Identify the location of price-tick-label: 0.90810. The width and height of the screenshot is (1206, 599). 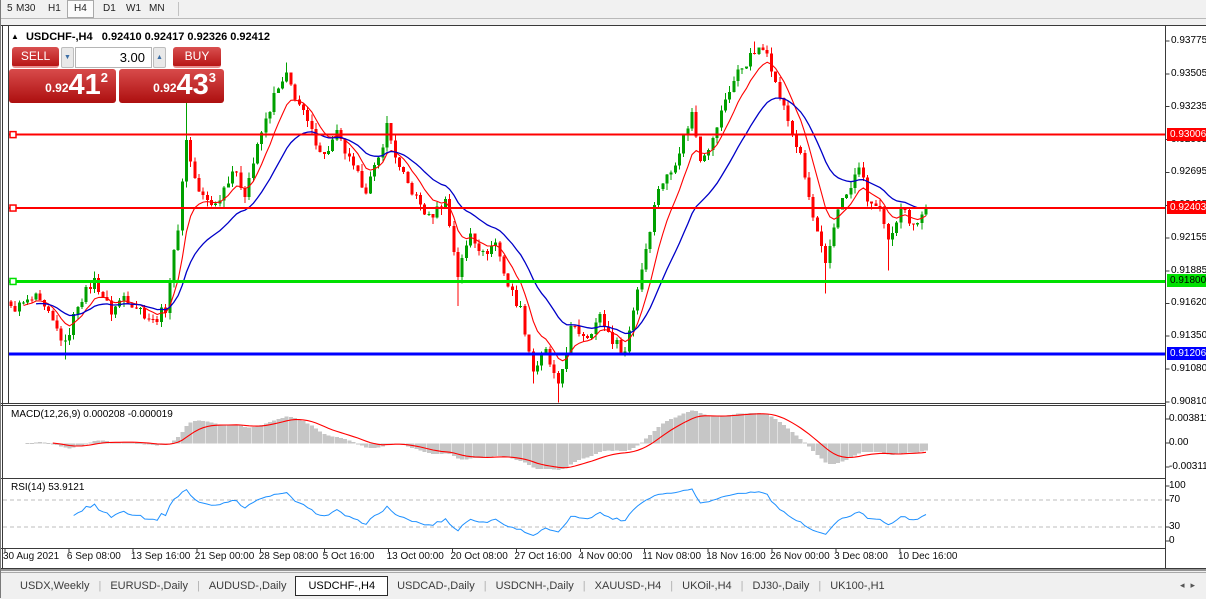
(1188, 401).